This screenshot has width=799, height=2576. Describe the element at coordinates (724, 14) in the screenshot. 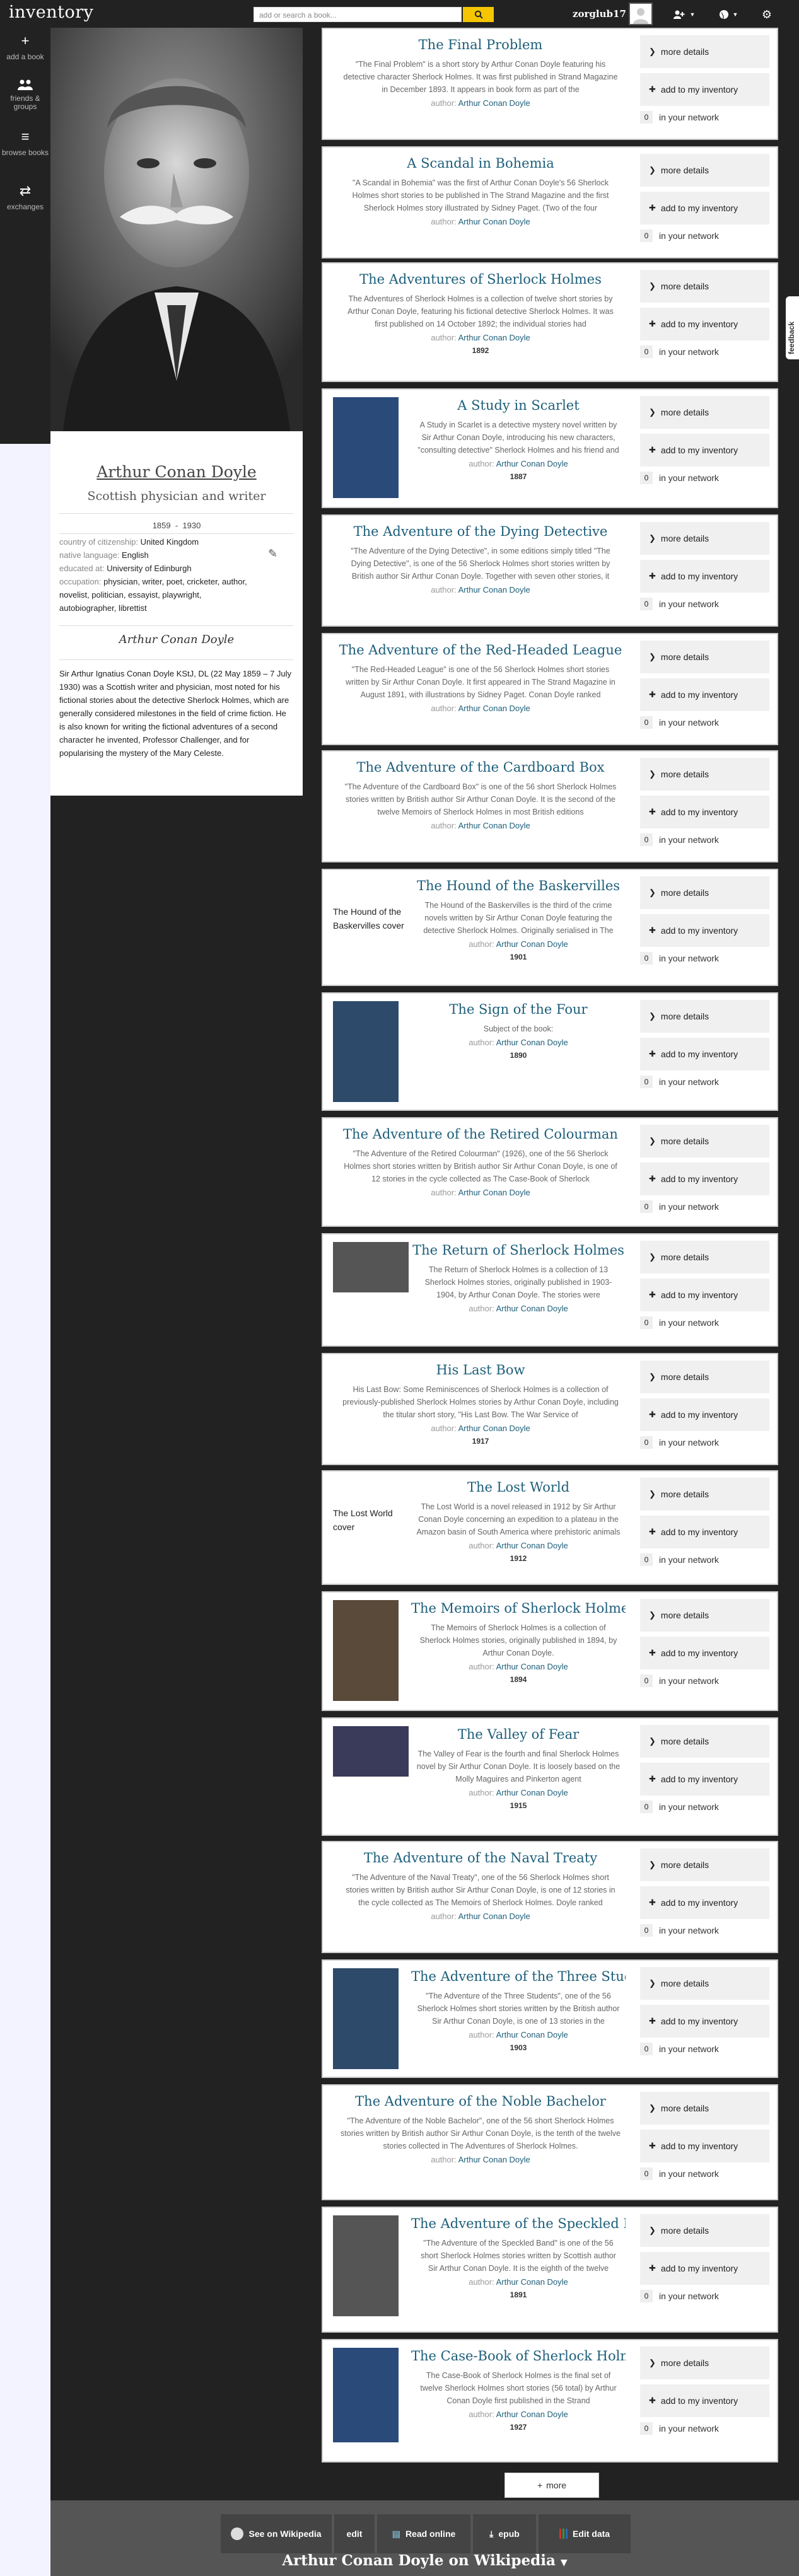

I see `globe-icon` at that location.